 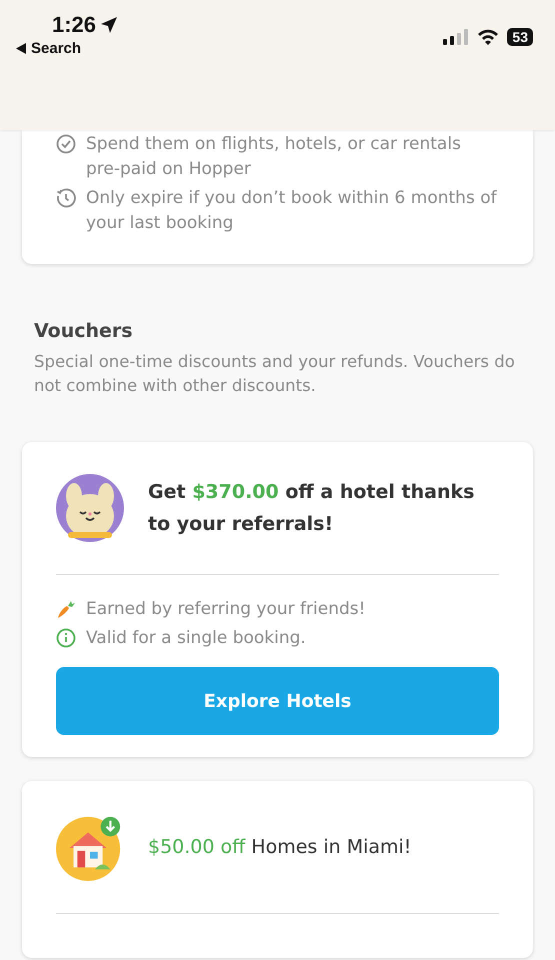 I want to click on voucher-headline: $50.00 off Homes in Miami!, so click(x=280, y=847).